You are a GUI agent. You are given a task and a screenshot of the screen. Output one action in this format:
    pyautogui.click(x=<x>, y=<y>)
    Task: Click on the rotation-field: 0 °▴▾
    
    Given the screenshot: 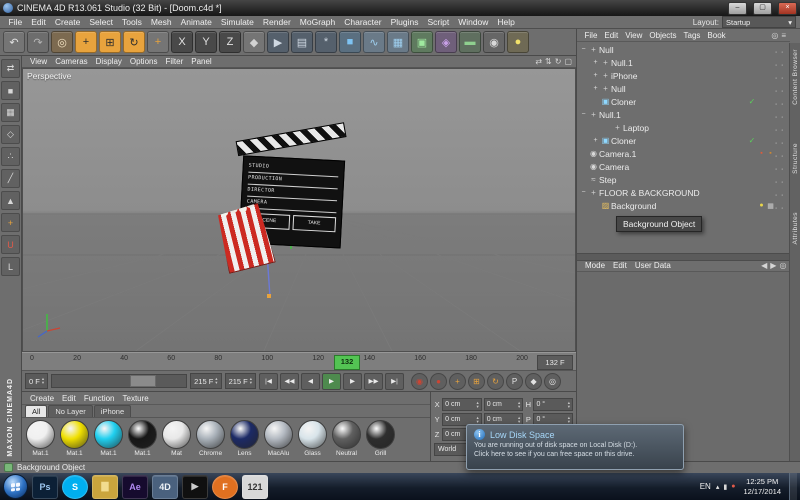 What is the action you would take?
    pyautogui.click(x=553, y=404)
    